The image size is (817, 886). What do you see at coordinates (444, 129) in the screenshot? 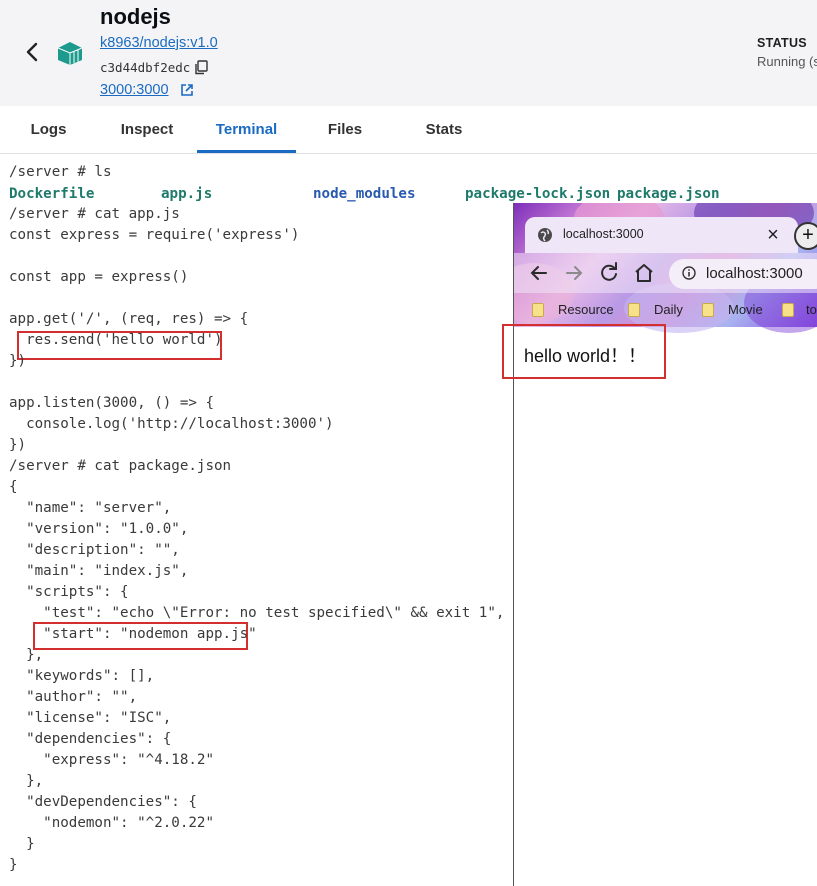
I see `tab-stats: Stats` at bounding box center [444, 129].